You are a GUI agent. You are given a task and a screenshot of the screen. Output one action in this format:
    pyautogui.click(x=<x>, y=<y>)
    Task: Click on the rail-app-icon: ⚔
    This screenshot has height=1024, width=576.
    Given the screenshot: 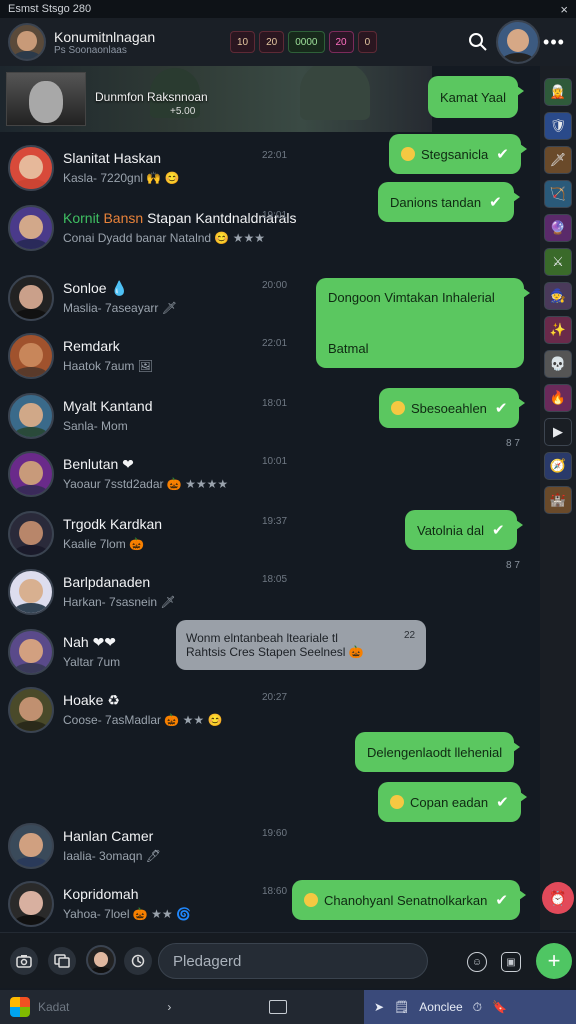 What is the action you would take?
    pyautogui.click(x=558, y=262)
    